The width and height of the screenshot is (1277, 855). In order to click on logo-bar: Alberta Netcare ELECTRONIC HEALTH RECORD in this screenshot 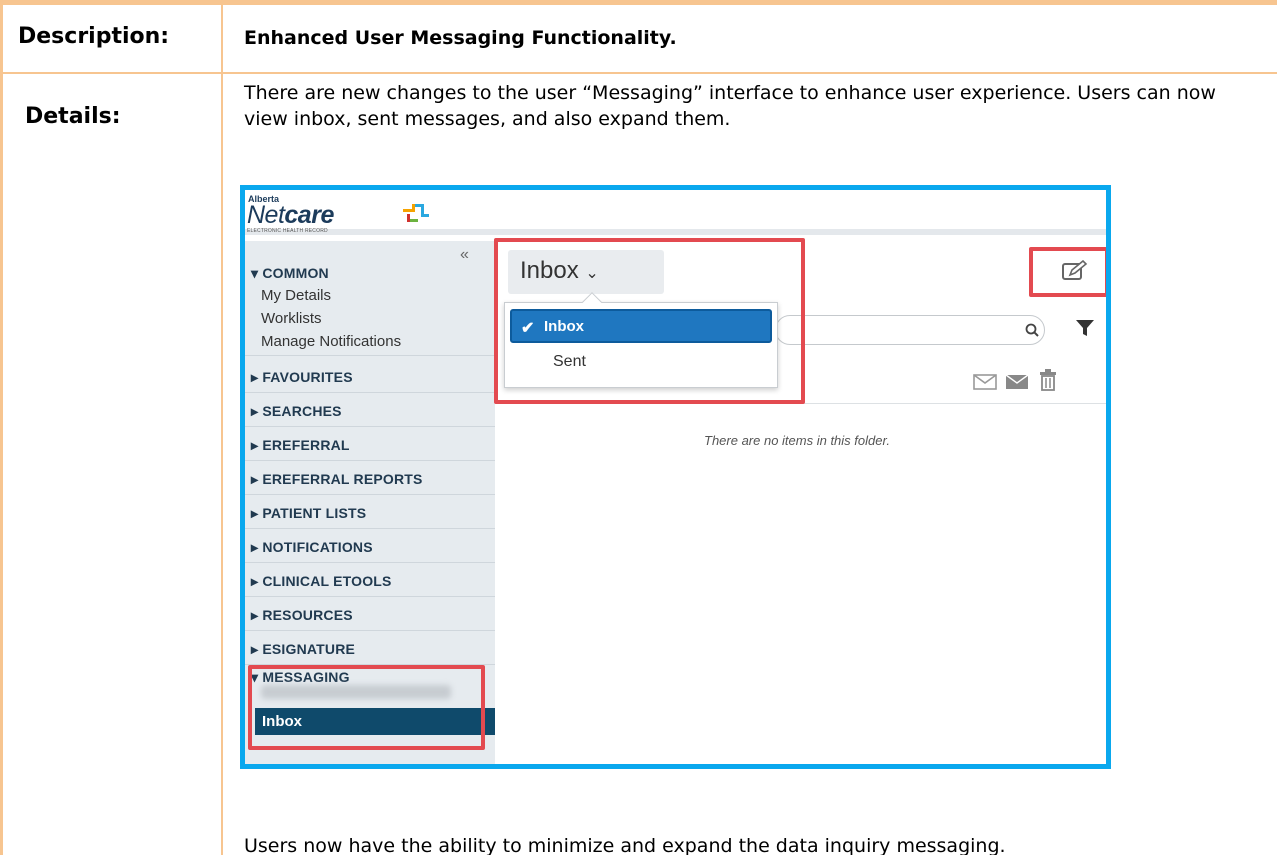, I will do `click(675, 212)`.